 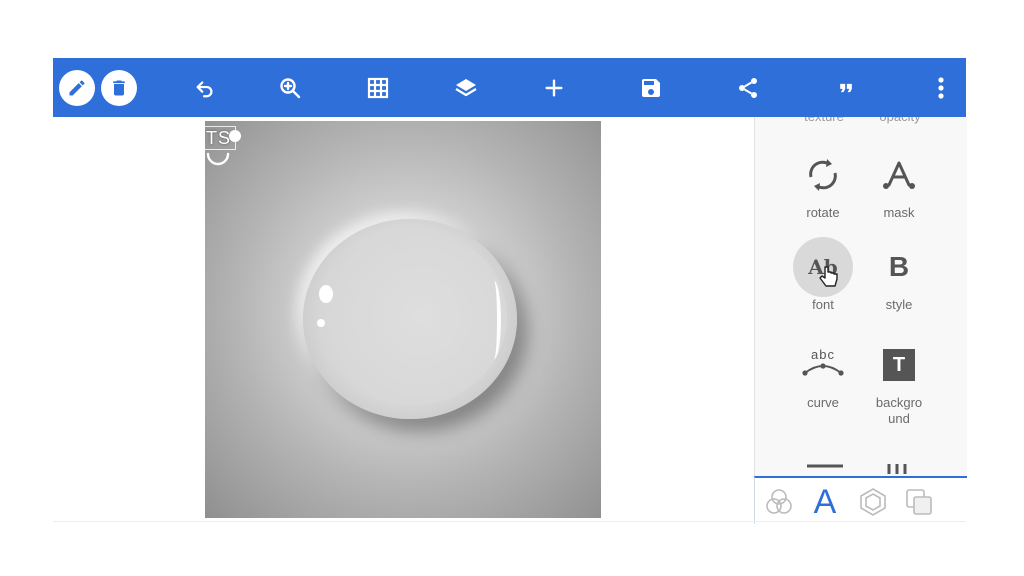 I want to click on selected-text-layer: TS, so click(x=218, y=138).